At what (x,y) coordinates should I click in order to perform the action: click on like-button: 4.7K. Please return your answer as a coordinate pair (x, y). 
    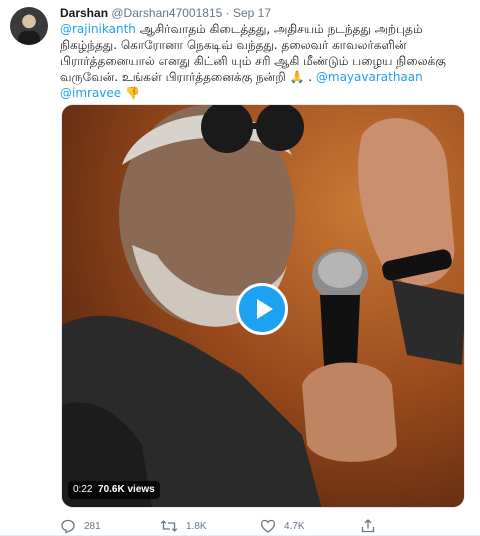
    Looking at the image, I should click on (282, 526).